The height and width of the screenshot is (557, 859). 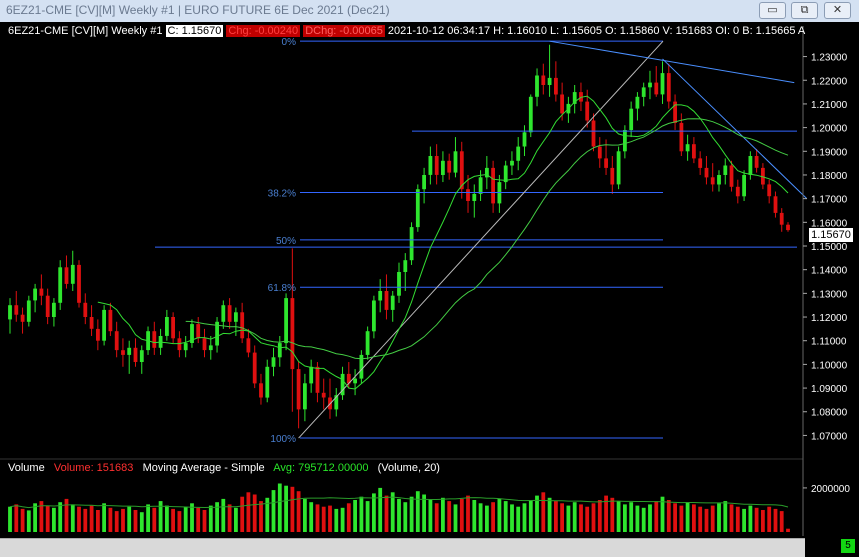 What do you see at coordinates (829, 152) in the screenshot?
I see `price-tick-label: 1.19000` at bounding box center [829, 152].